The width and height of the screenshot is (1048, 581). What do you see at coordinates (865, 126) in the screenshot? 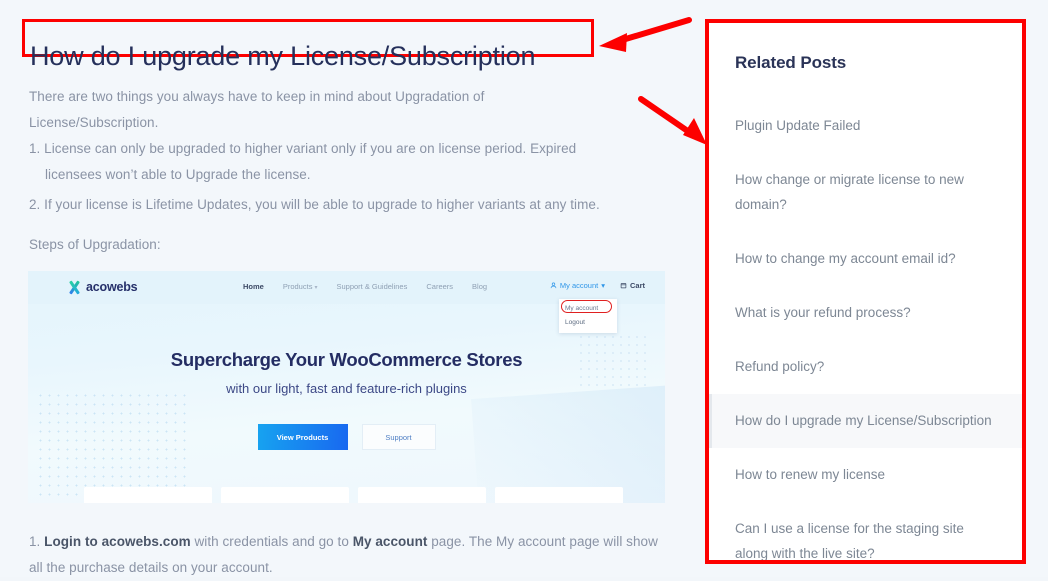
I see `related-post-item: Plugin Update Failed` at bounding box center [865, 126].